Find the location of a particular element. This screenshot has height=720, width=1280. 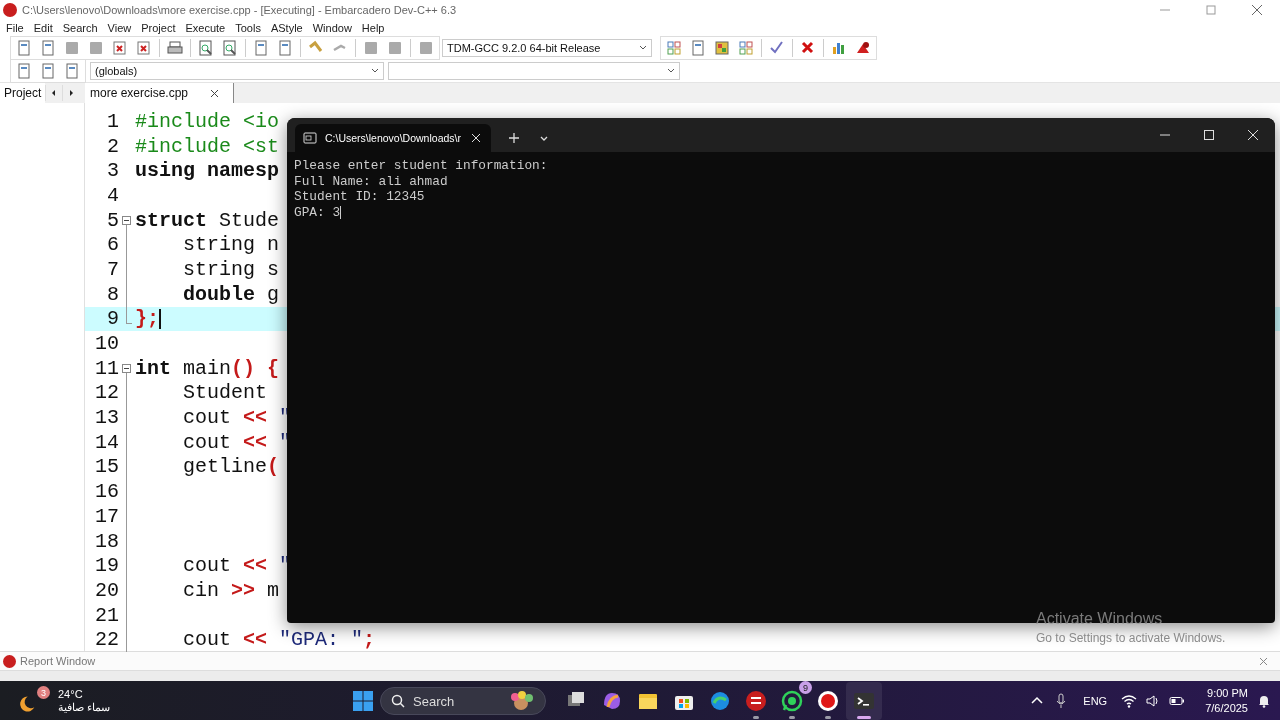

temperature: 24°C is located at coordinates (71, 694).